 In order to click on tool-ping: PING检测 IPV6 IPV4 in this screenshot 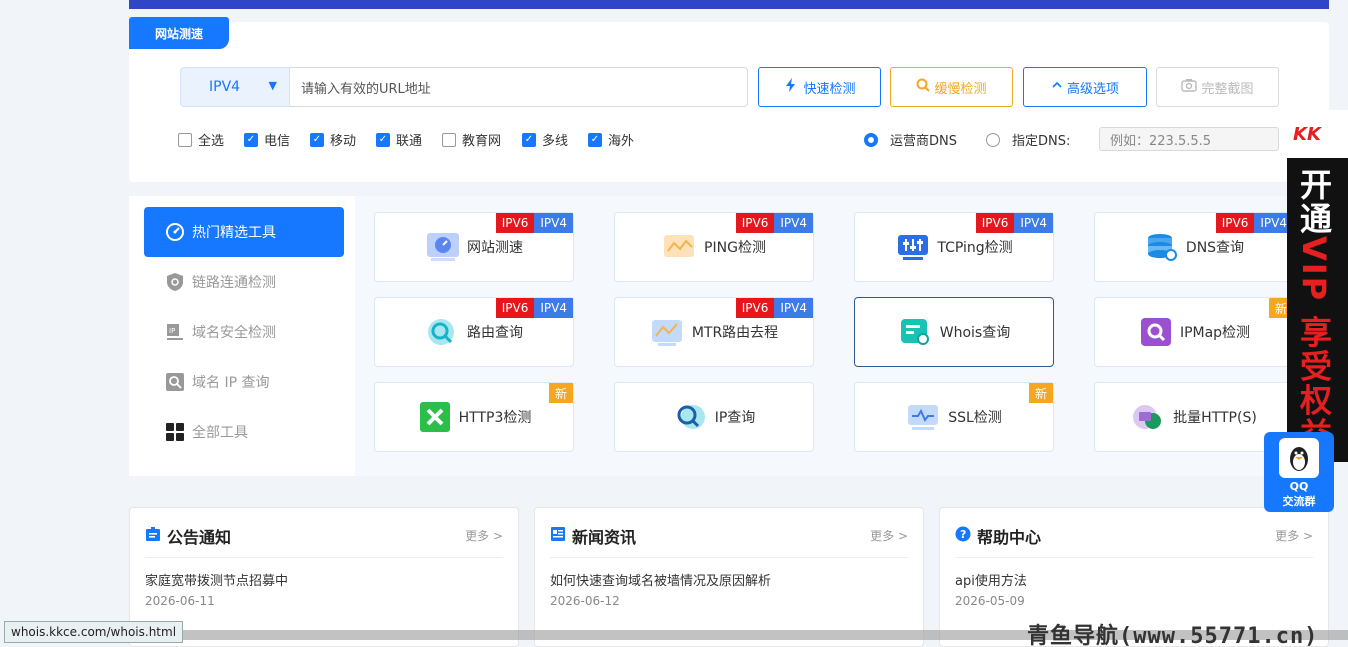, I will do `click(714, 247)`.